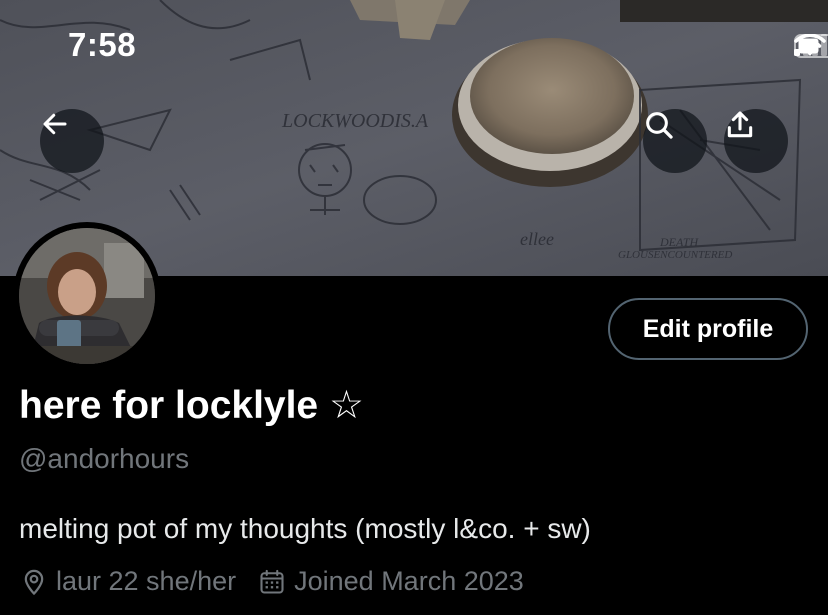 Image resolution: width=828 pixels, height=615 pixels. Describe the element at coordinates (811, 46) in the screenshot. I see `battery-icon` at that location.